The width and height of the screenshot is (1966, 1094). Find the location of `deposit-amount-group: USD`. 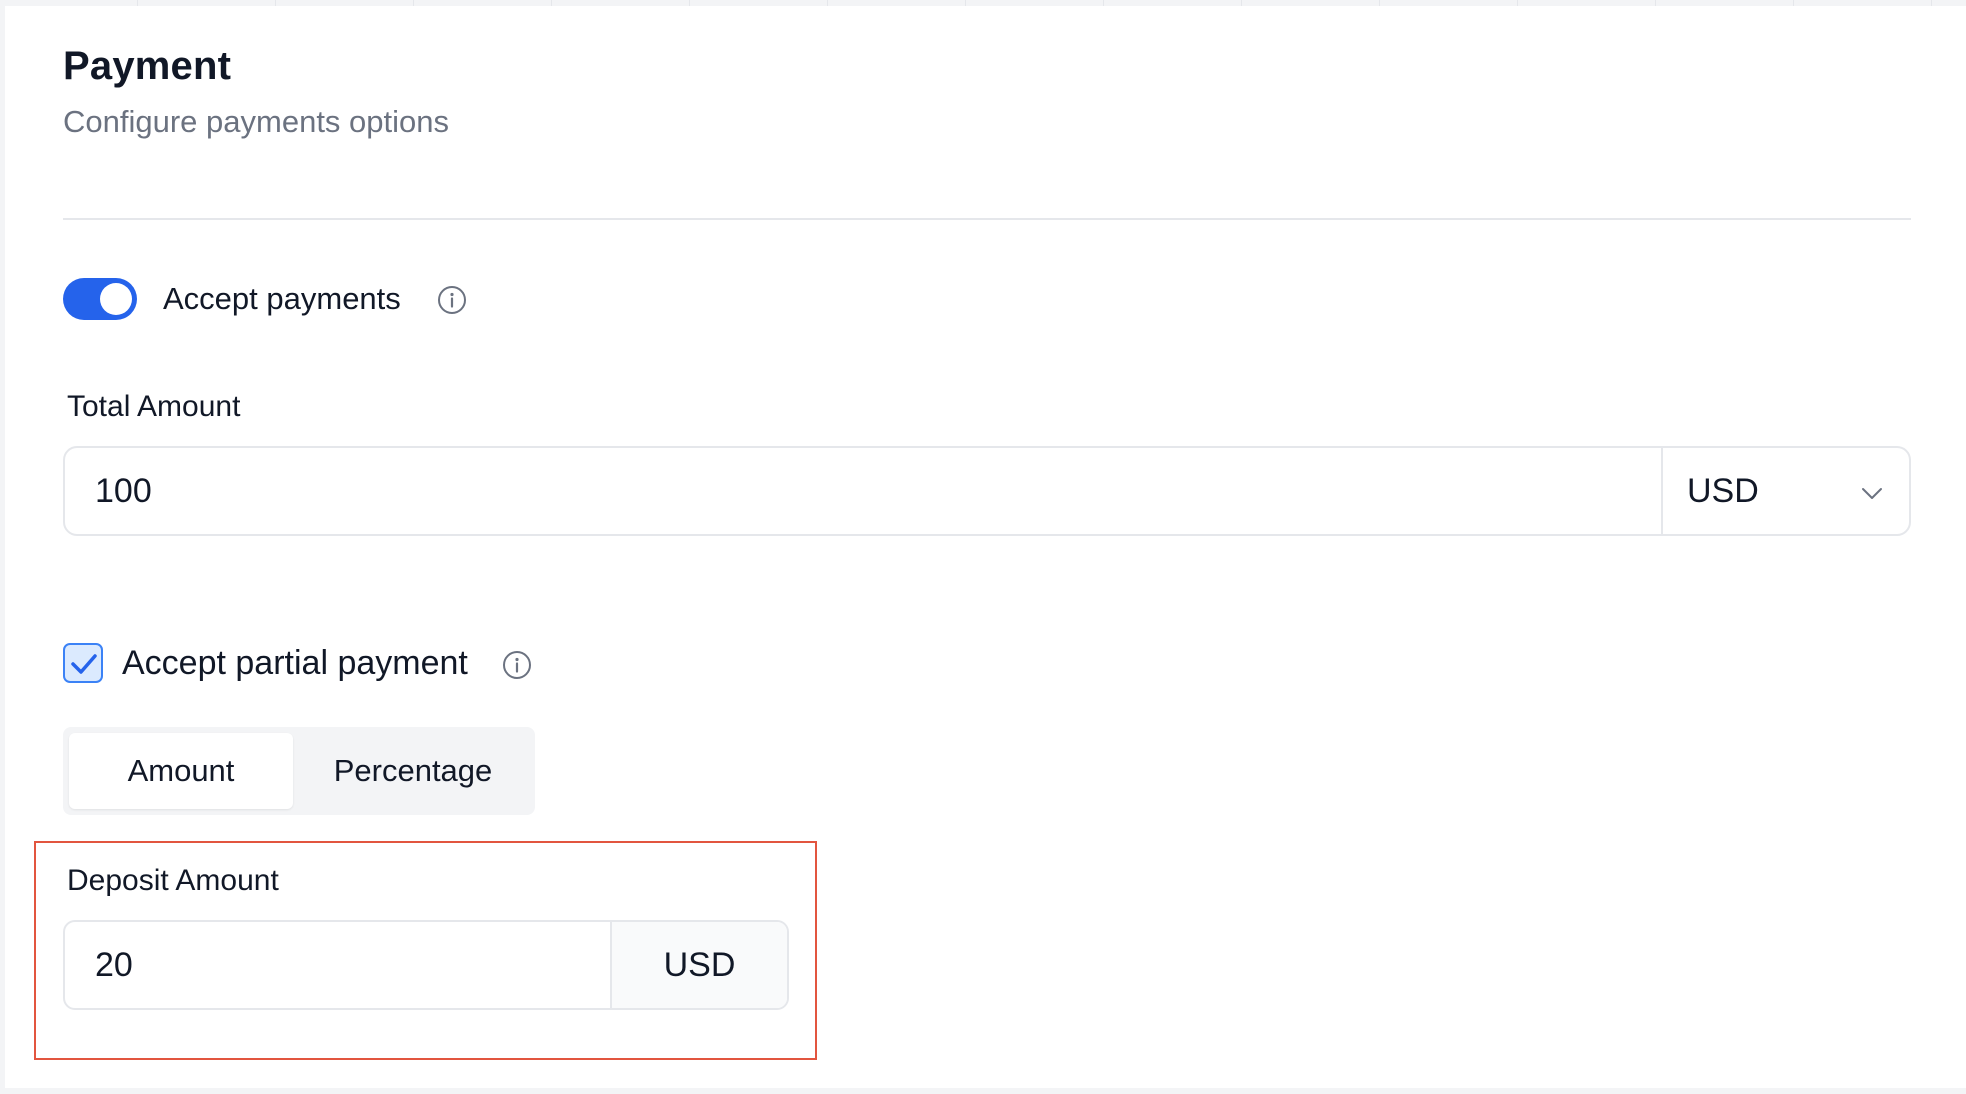

deposit-amount-group: USD is located at coordinates (426, 965).